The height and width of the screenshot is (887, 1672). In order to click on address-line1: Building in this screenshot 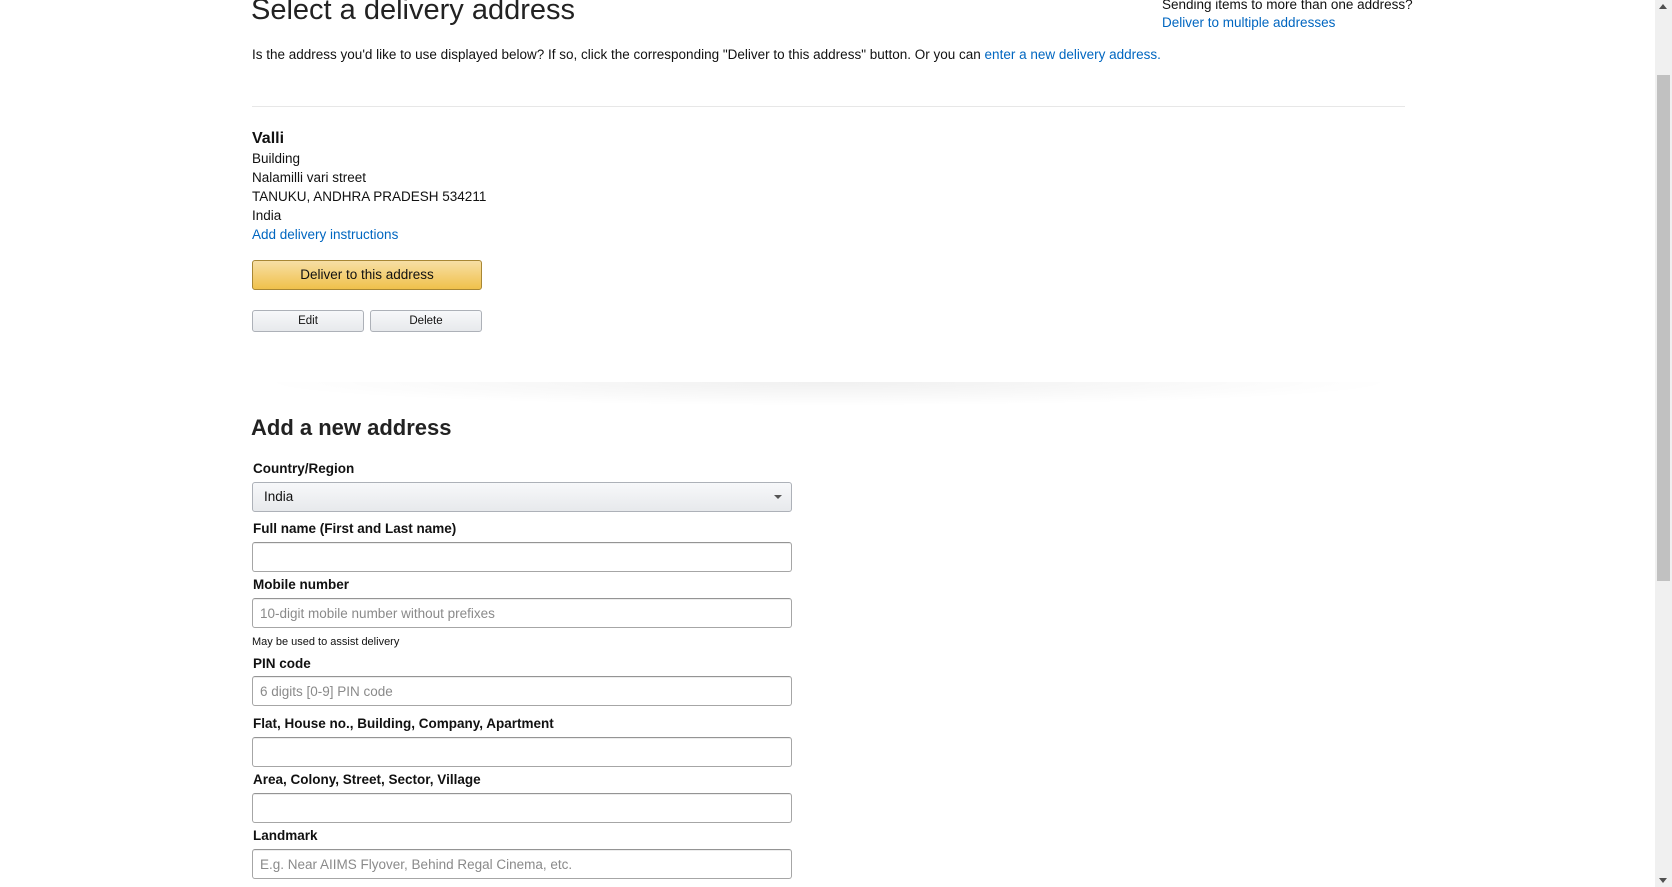, I will do `click(276, 158)`.